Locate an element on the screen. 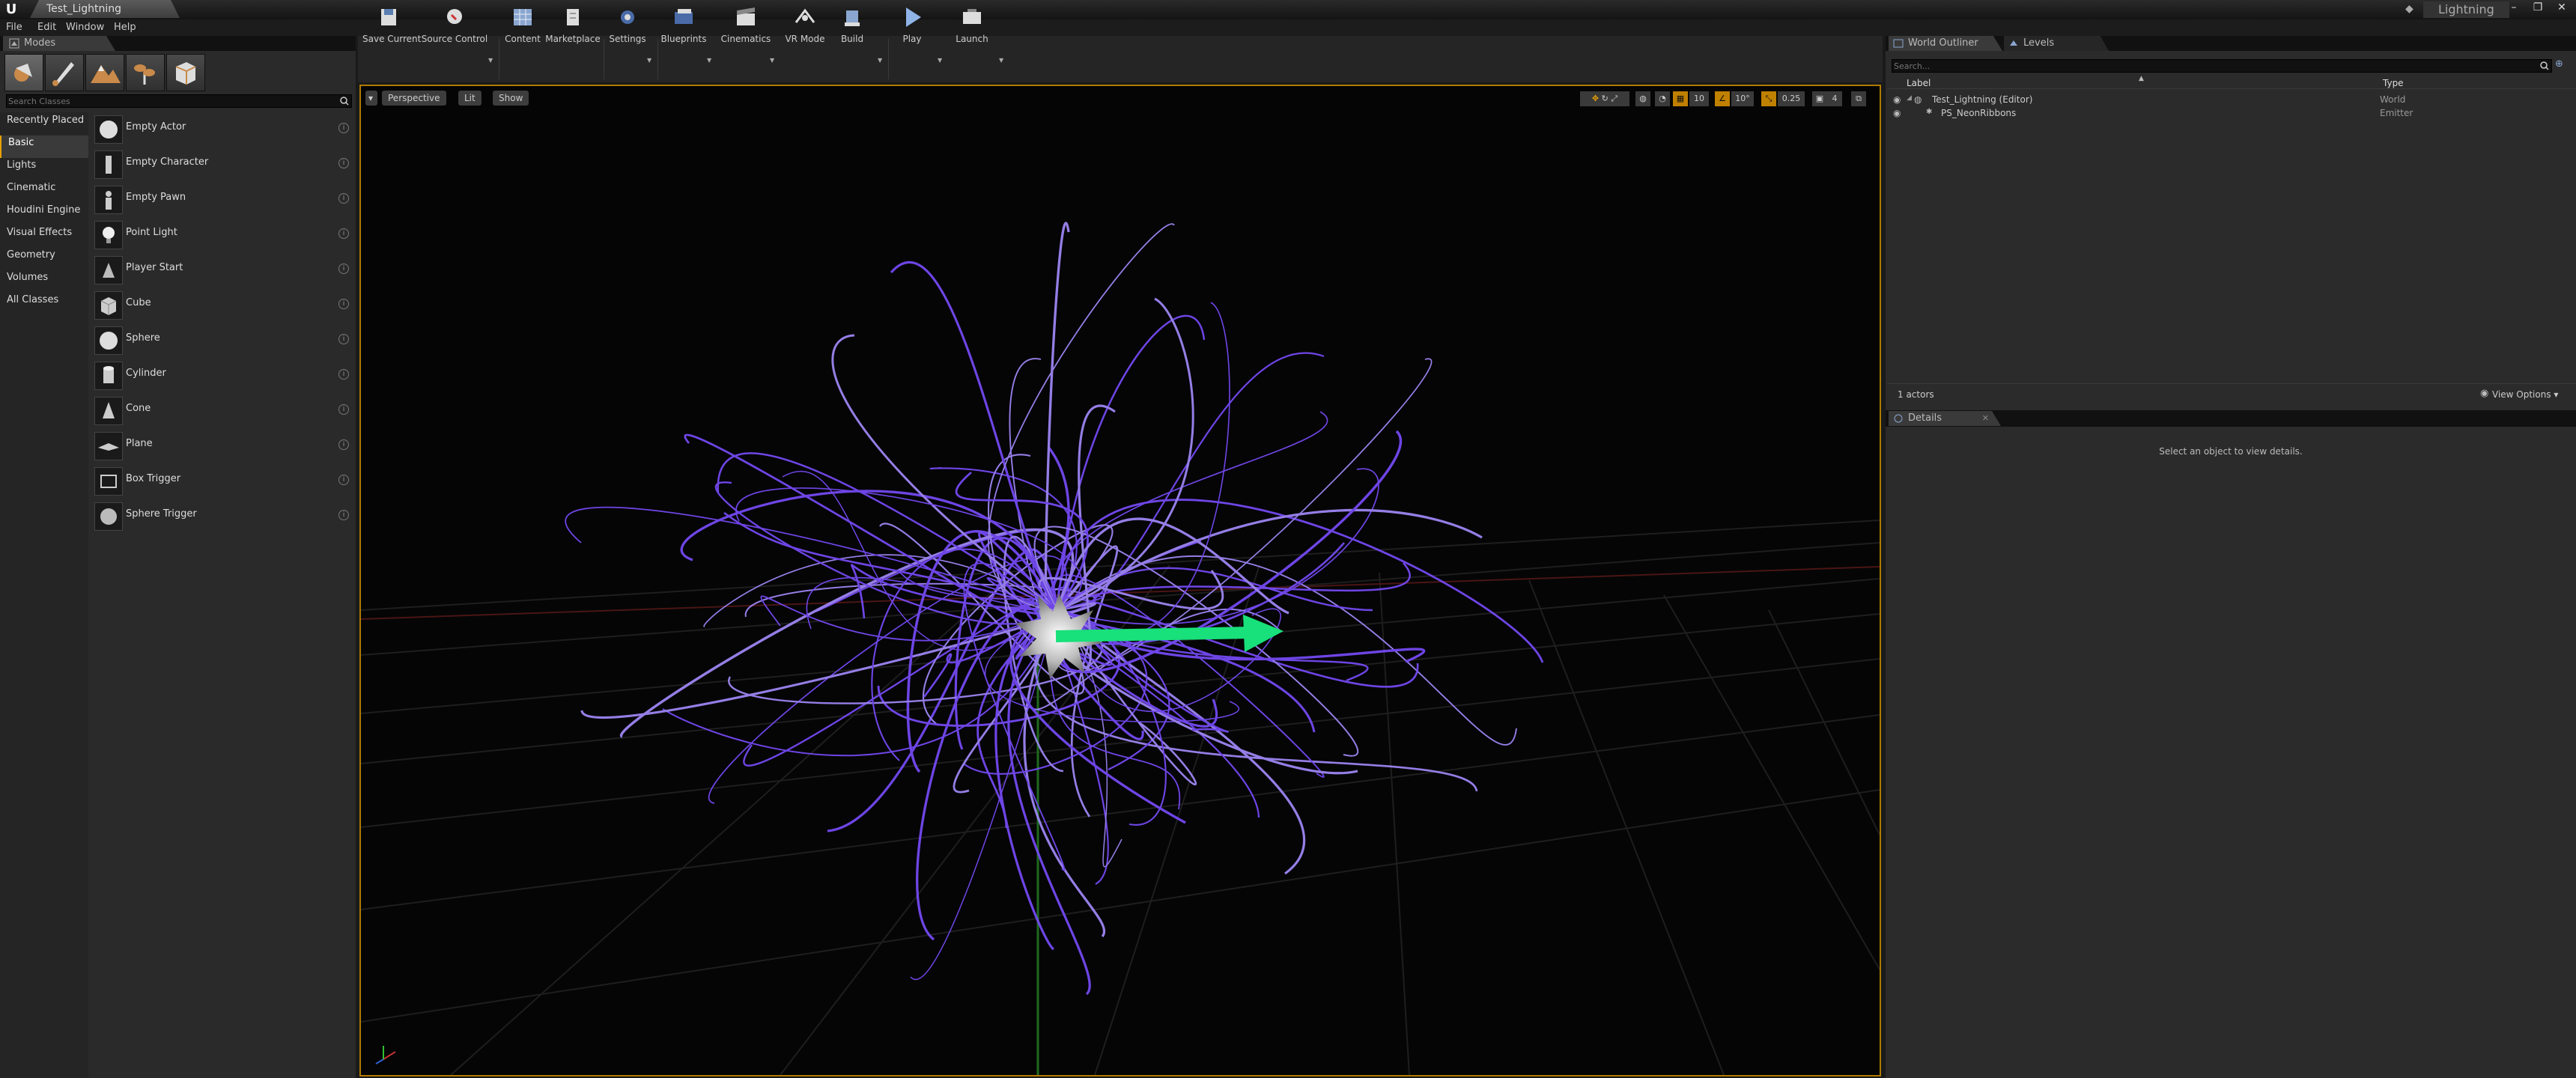  list-item: Point Light i is located at coordinates (222, 235).